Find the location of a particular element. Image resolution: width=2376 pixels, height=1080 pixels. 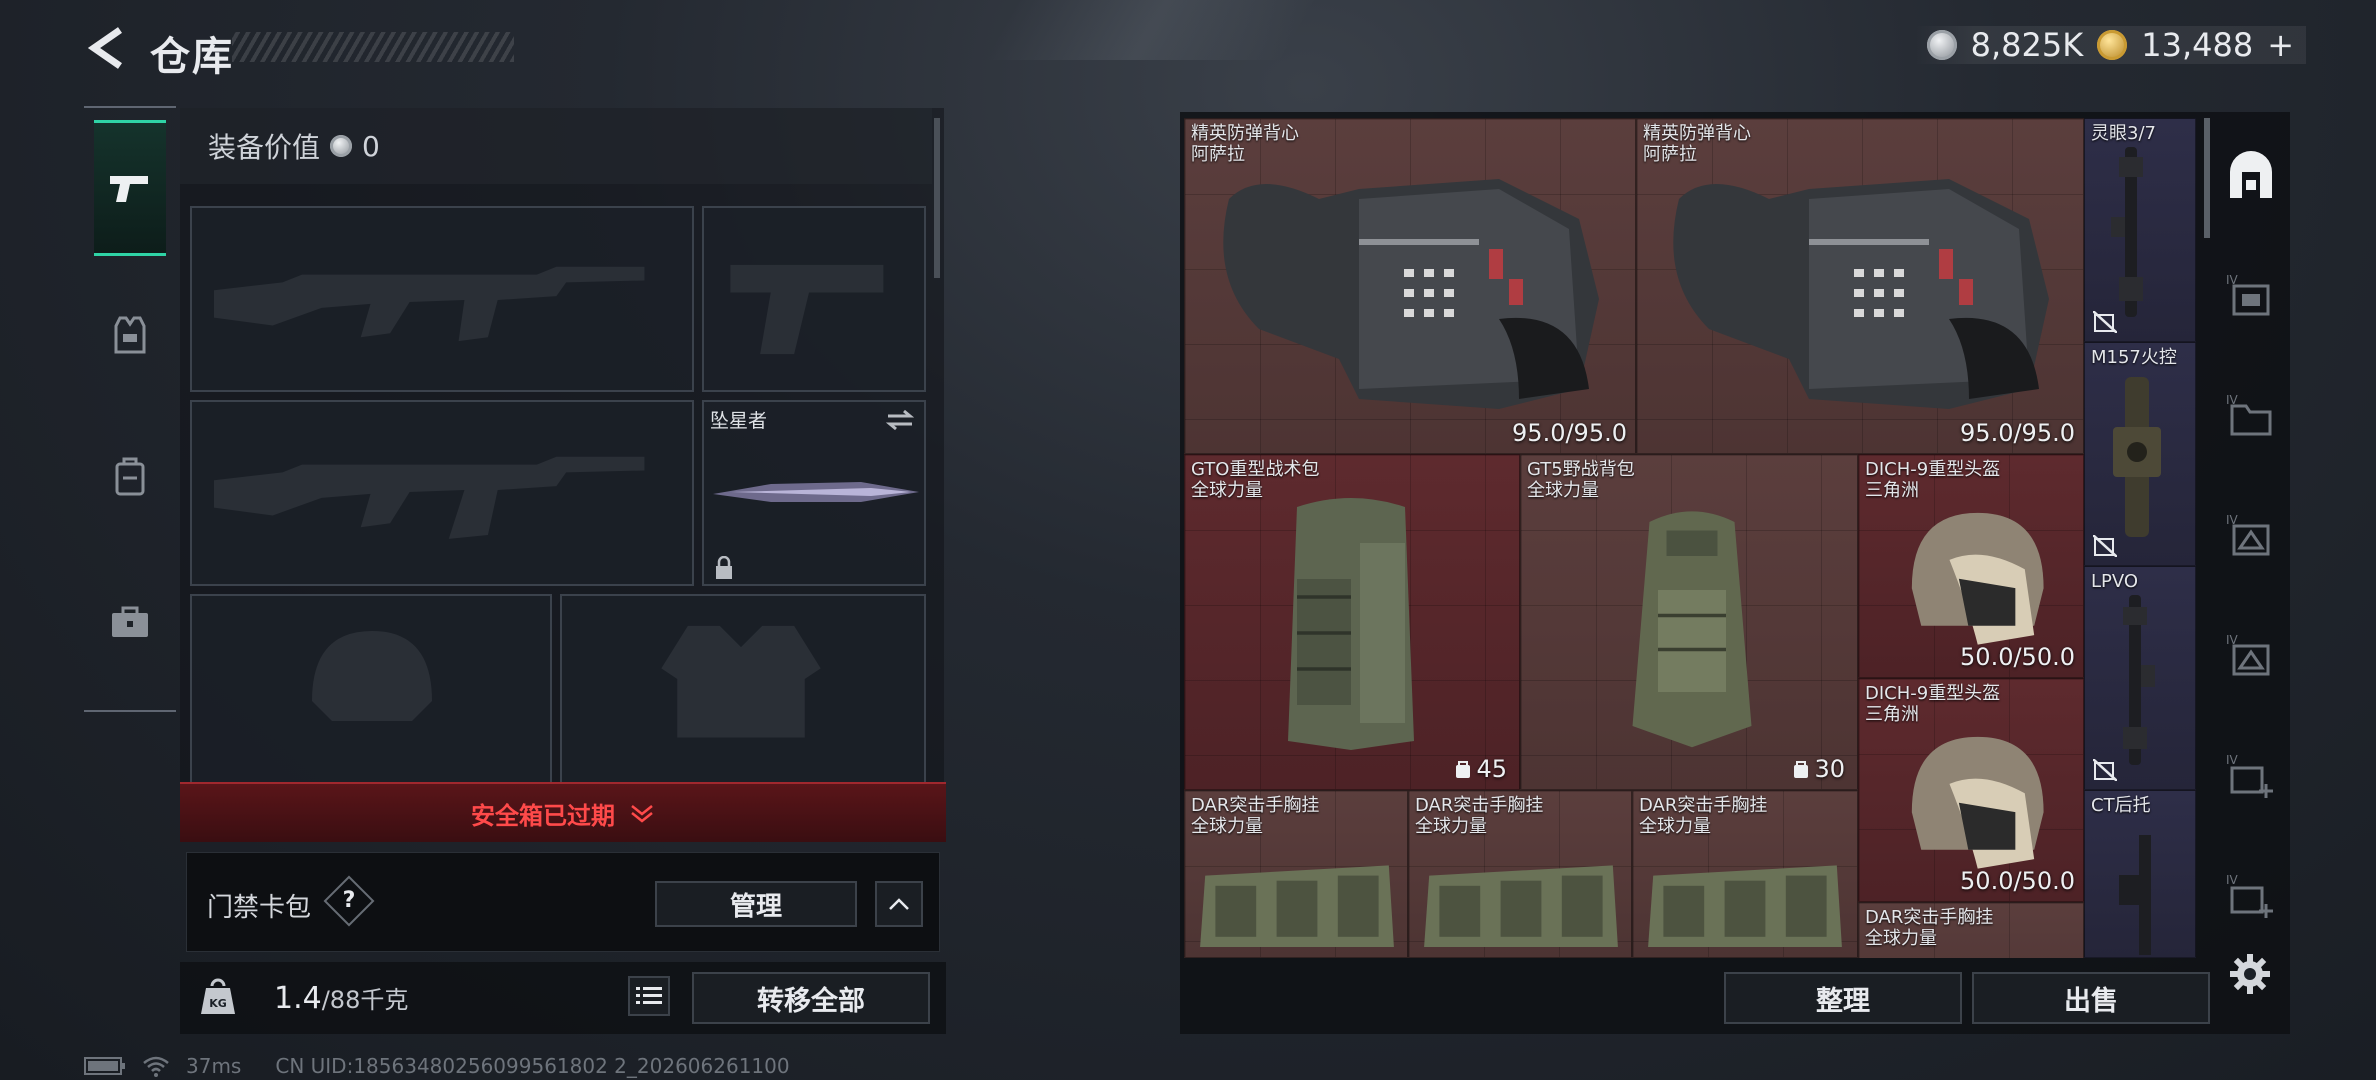

melee-slot: 坠星者 is located at coordinates (814, 493).